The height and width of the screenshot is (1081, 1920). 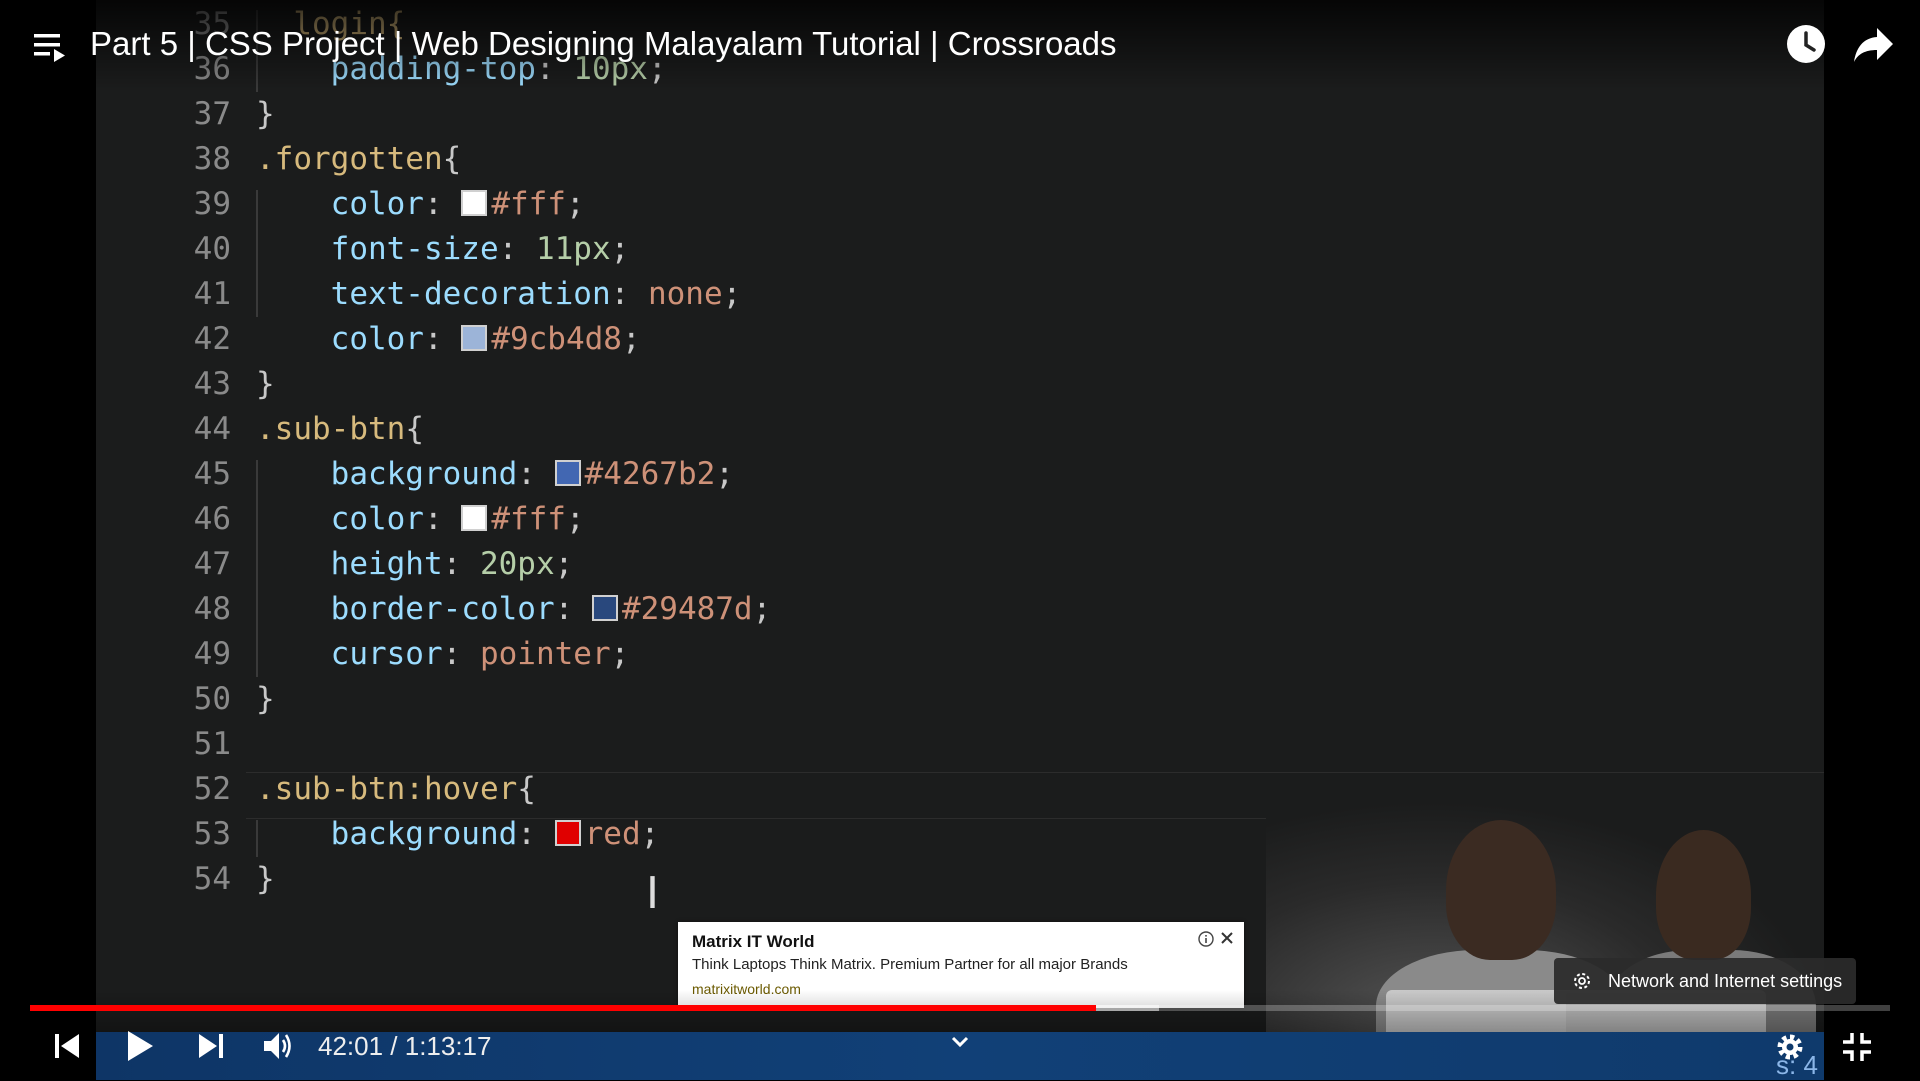 I want to click on chevron-down-icon, so click(x=960, y=1042).